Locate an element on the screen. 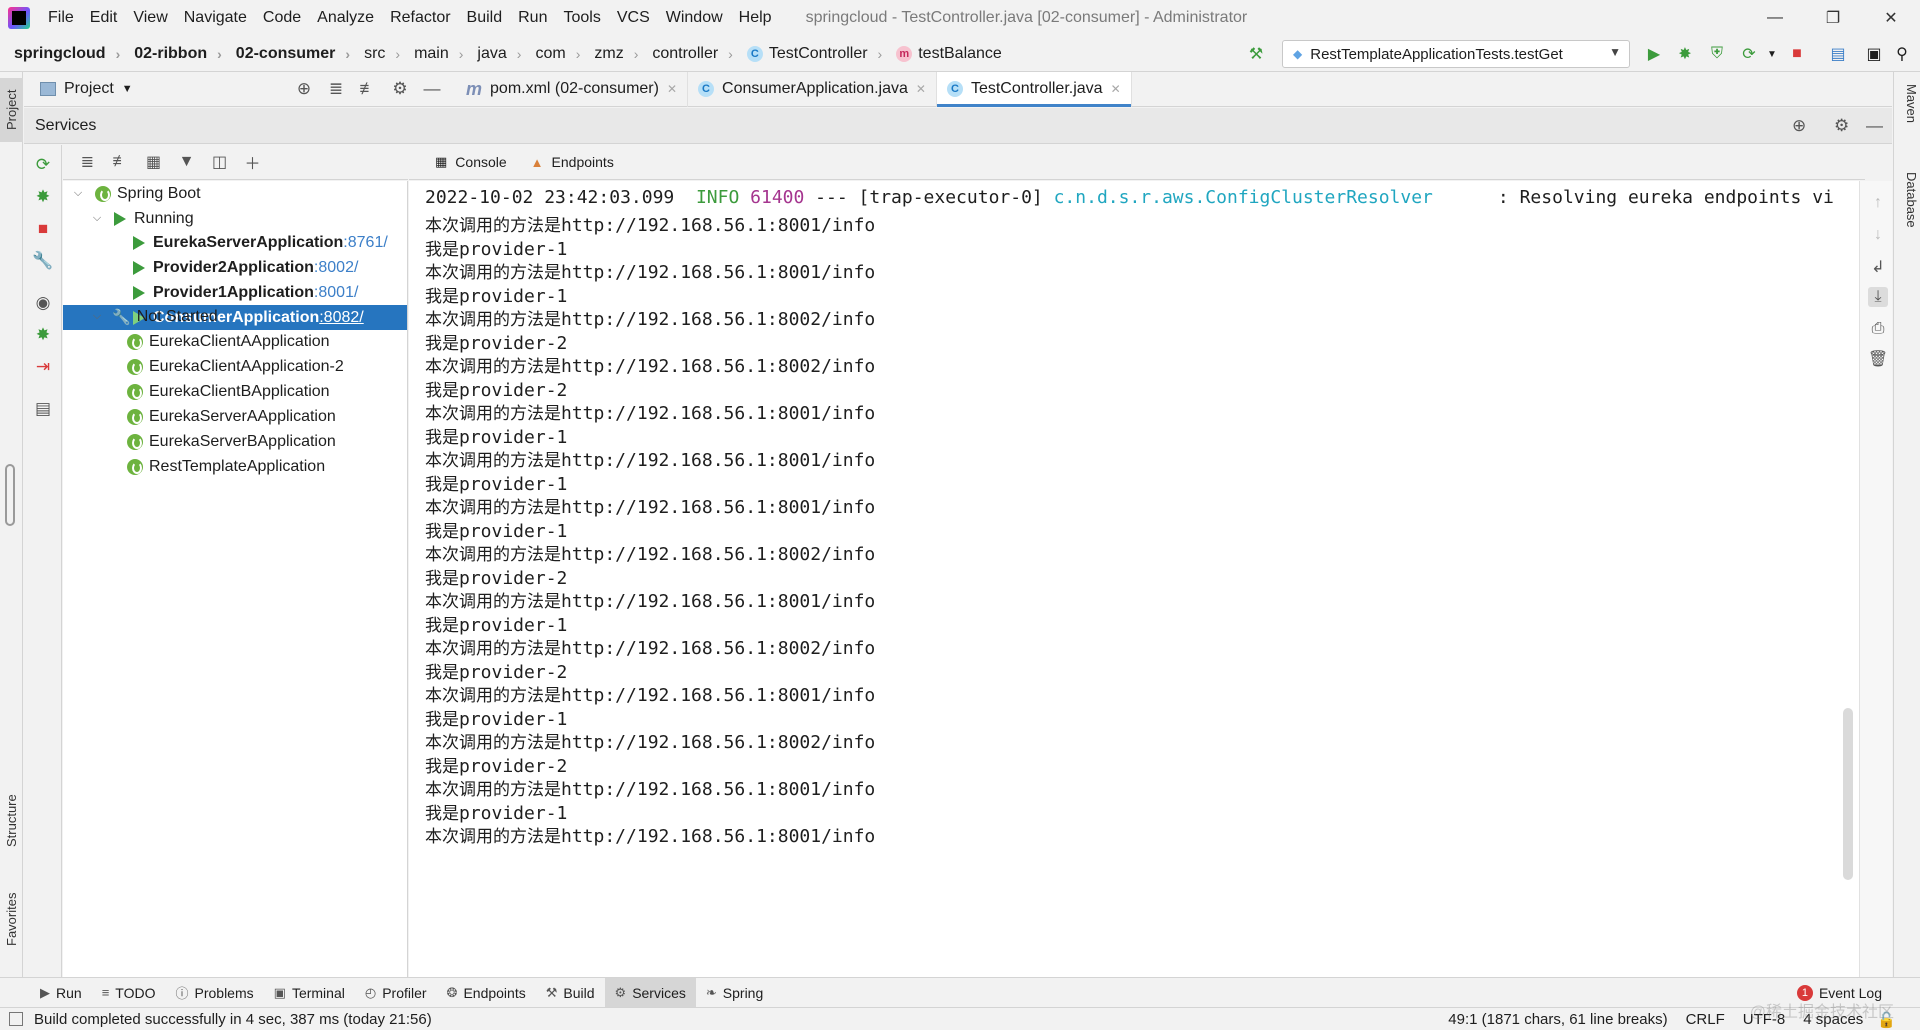 The height and width of the screenshot is (1030, 1920). add-icon: ＋ is located at coordinates (252, 162).